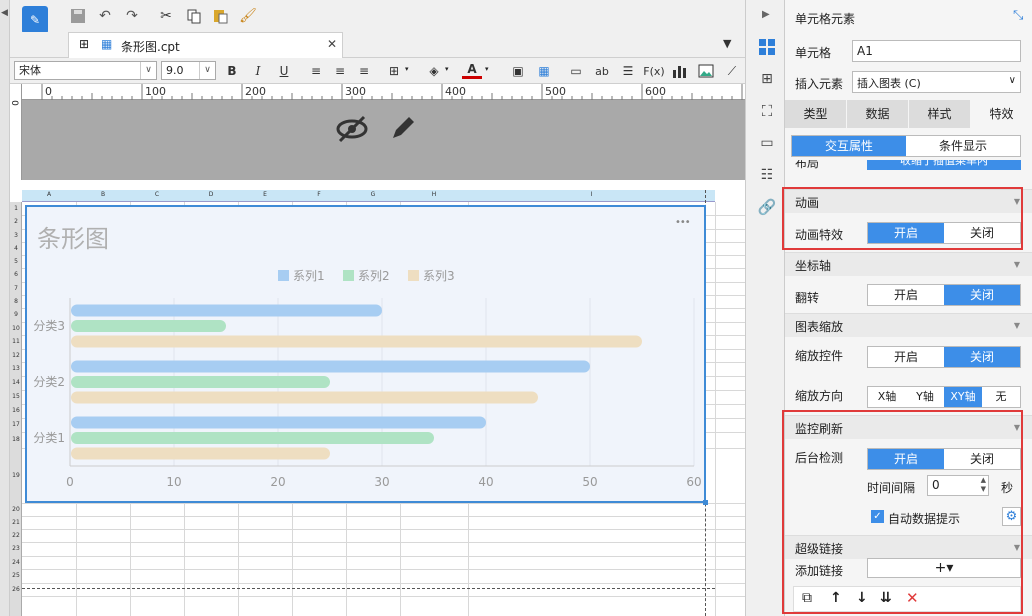 The height and width of the screenshot is (616, 1032). What do you see at coordinates (258, 71) in the screenshot?
I see `italic-icon: I` at bounding box center [258, 71].